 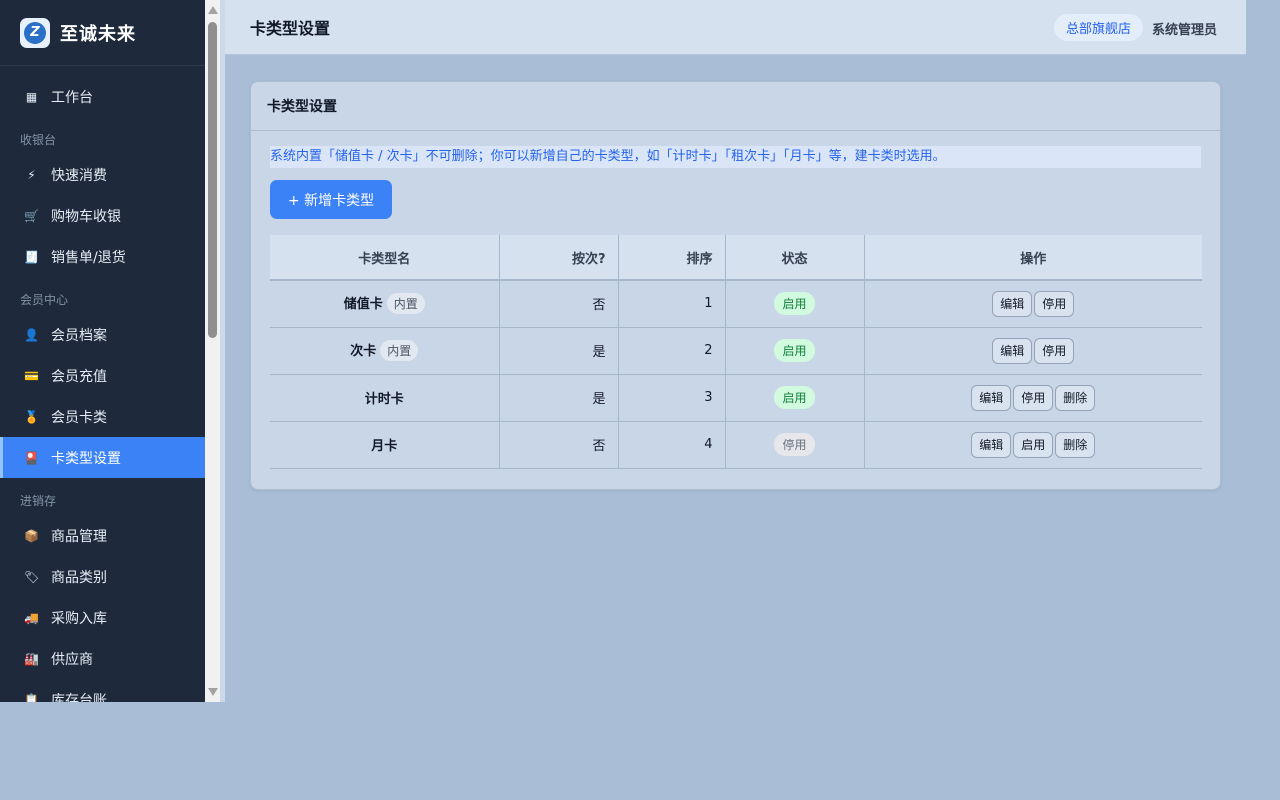 What do you see at coordinates (385, 304) in the screenshot?
I see `cell-name: 储值卡 内置` at bounding box center [385, 304].